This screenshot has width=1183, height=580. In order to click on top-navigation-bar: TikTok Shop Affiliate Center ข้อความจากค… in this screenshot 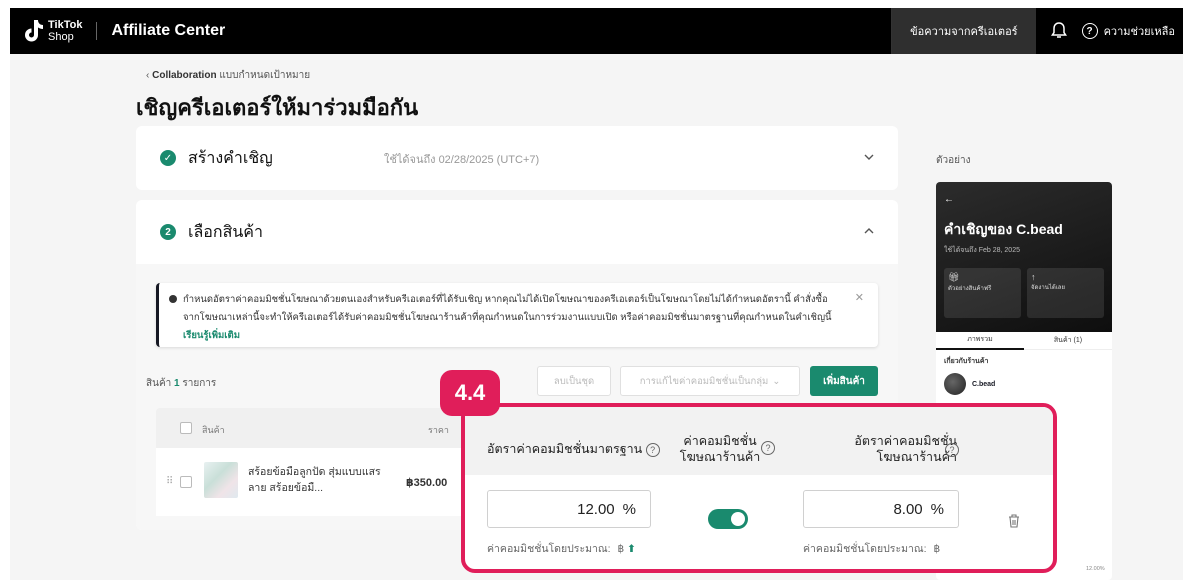, I will do `click(596, 31)`.